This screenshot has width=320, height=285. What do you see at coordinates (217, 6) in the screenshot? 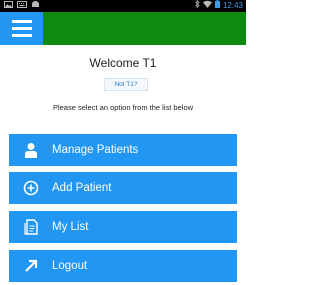
I see `battery-icon` at bounding box center [217, 6].